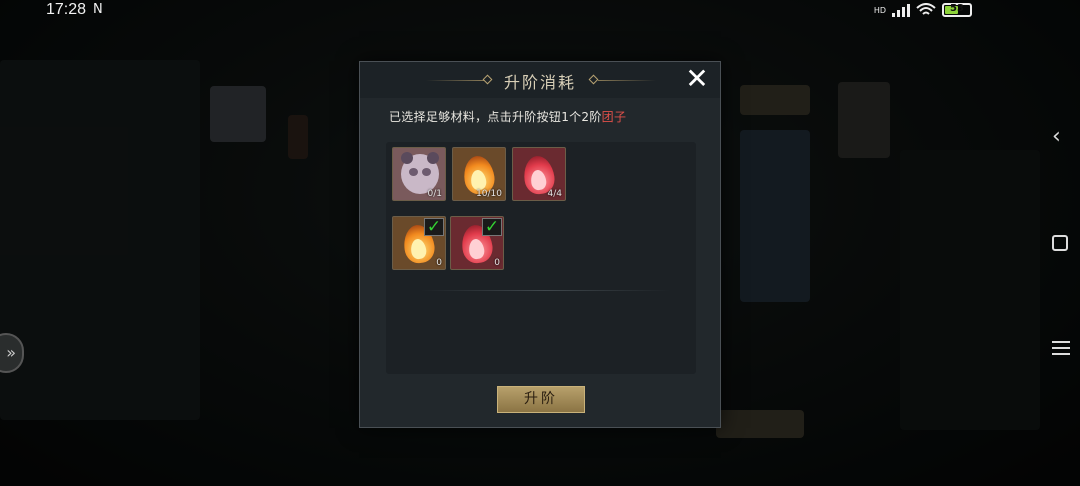 Image resolution: width=1080 pixels, height=486 pixels. I want to click on notification-icon: N, so click(98, 9).